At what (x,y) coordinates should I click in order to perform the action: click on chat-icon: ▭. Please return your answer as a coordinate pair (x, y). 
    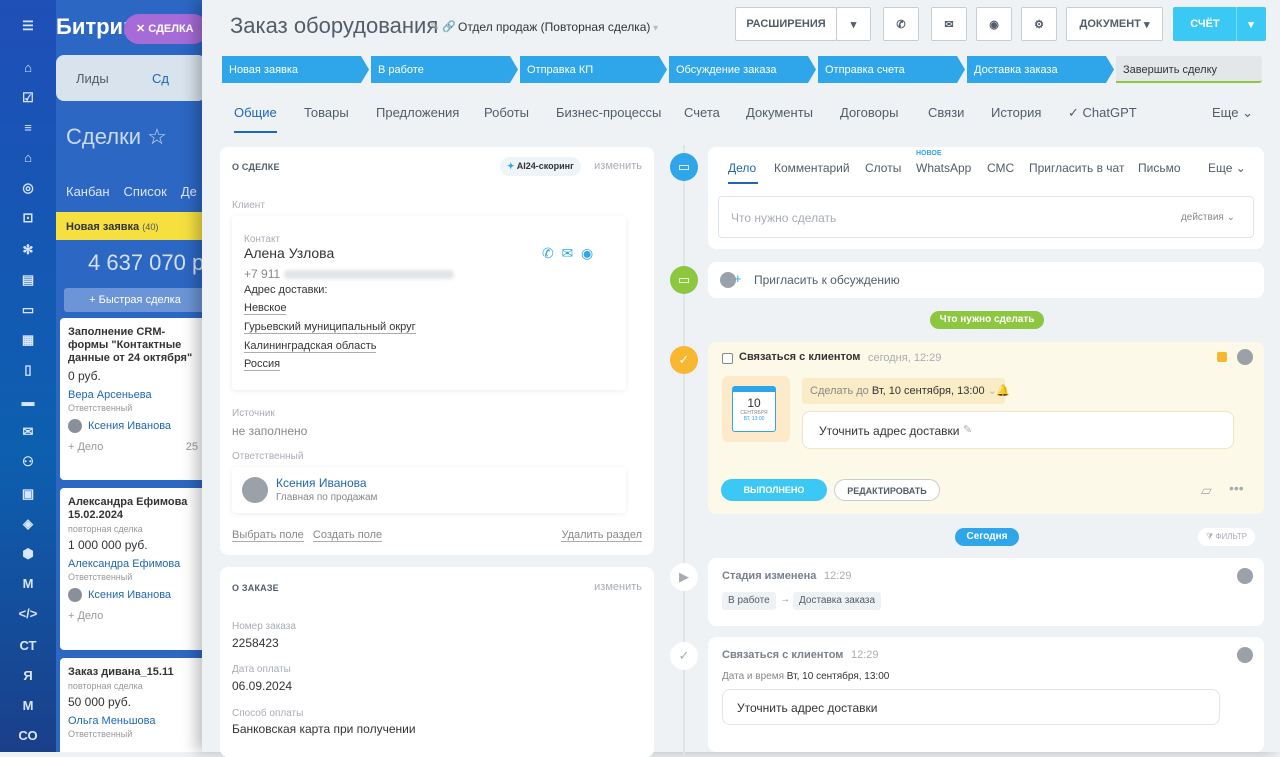
    Looking at the image, I should click on (28, 310).